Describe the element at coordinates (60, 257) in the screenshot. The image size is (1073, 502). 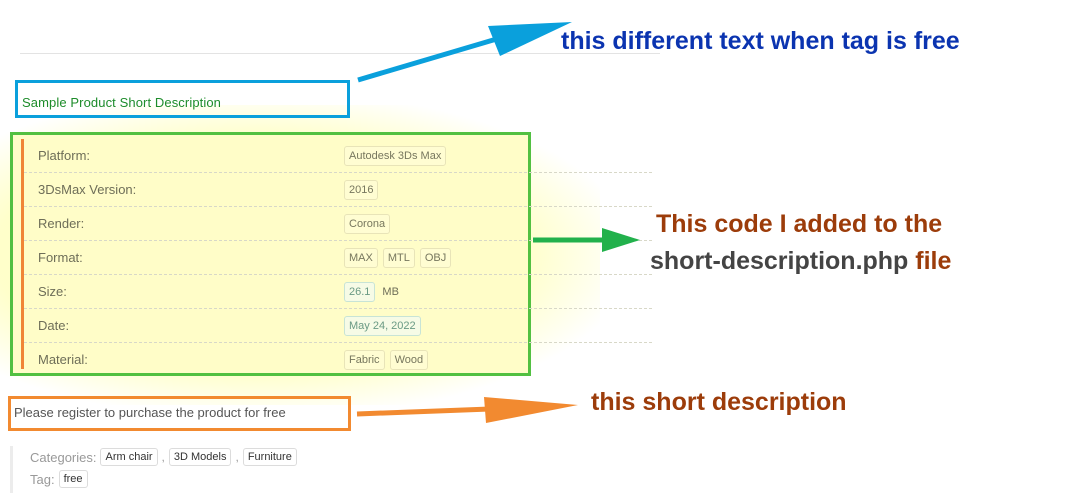
I see `attribute-label: Format:` at that location.